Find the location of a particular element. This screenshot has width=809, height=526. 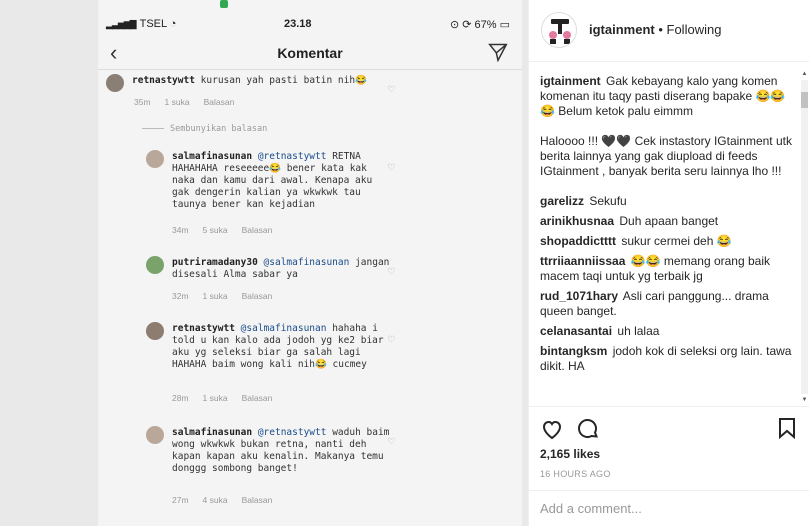

list-item: celanasantai uh lalaa is located at coordinates (666, 331).